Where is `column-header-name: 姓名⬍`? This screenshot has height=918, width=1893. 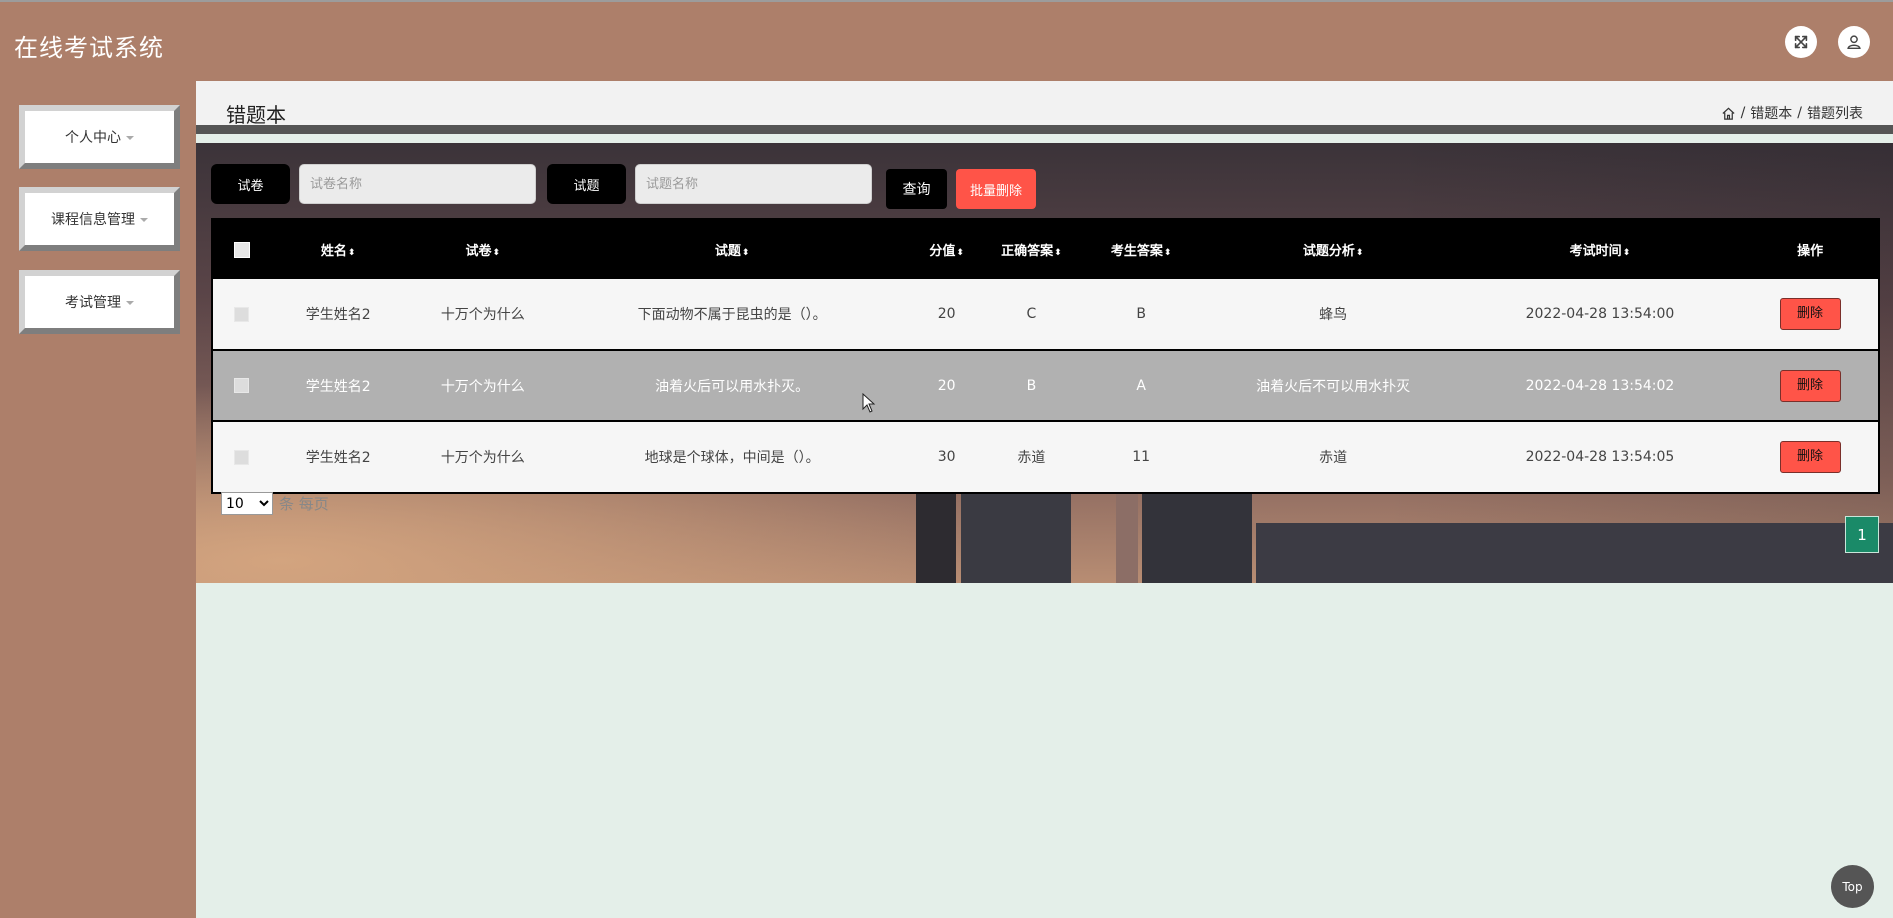 column-header-name: 姓名⬍ is located at coordinates (338, 249).